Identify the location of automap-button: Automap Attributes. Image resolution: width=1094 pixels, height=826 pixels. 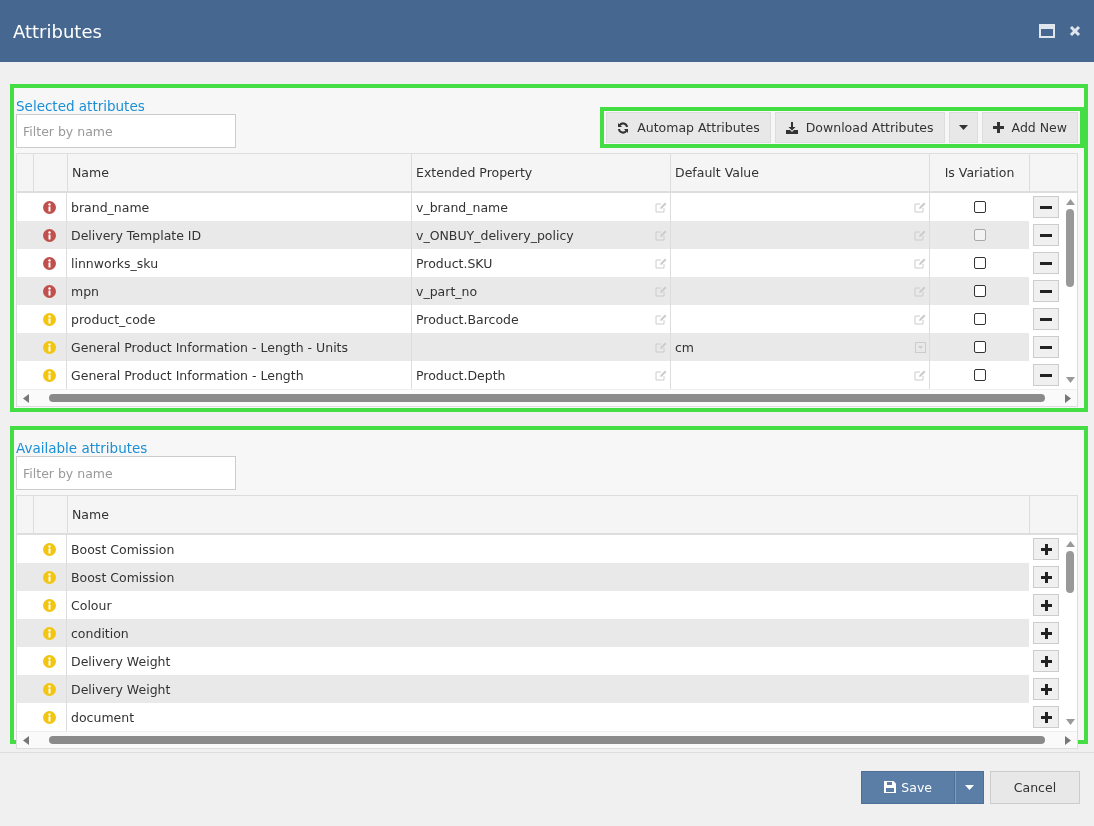
(688, 127).